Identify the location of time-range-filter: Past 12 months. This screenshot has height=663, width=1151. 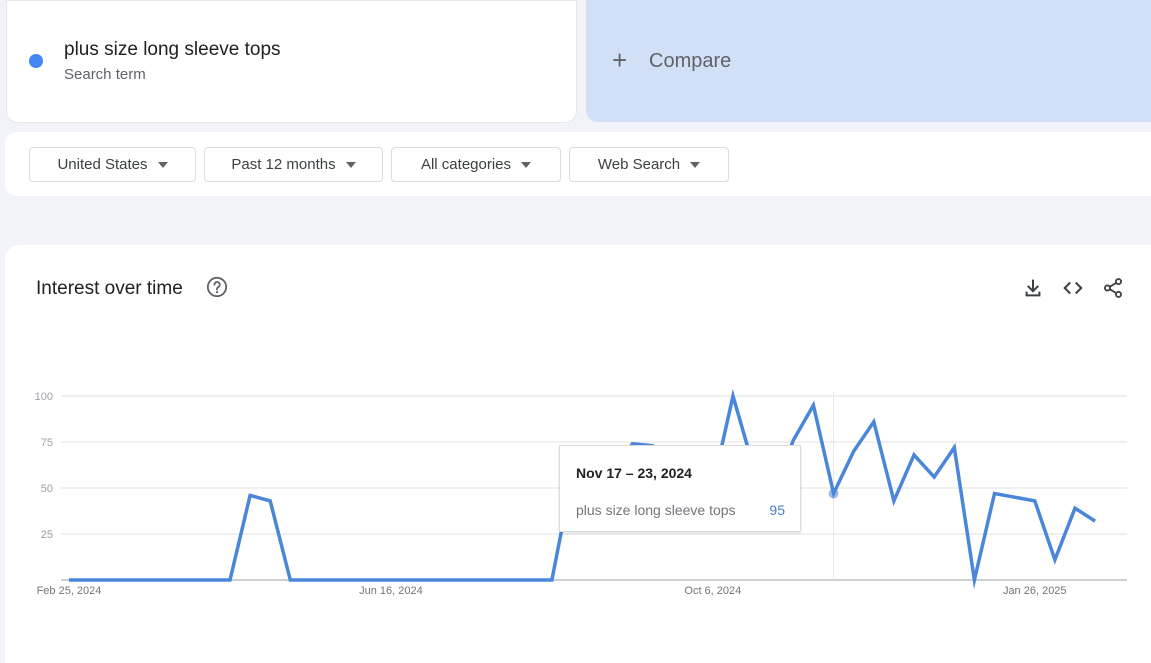
(293, 164).